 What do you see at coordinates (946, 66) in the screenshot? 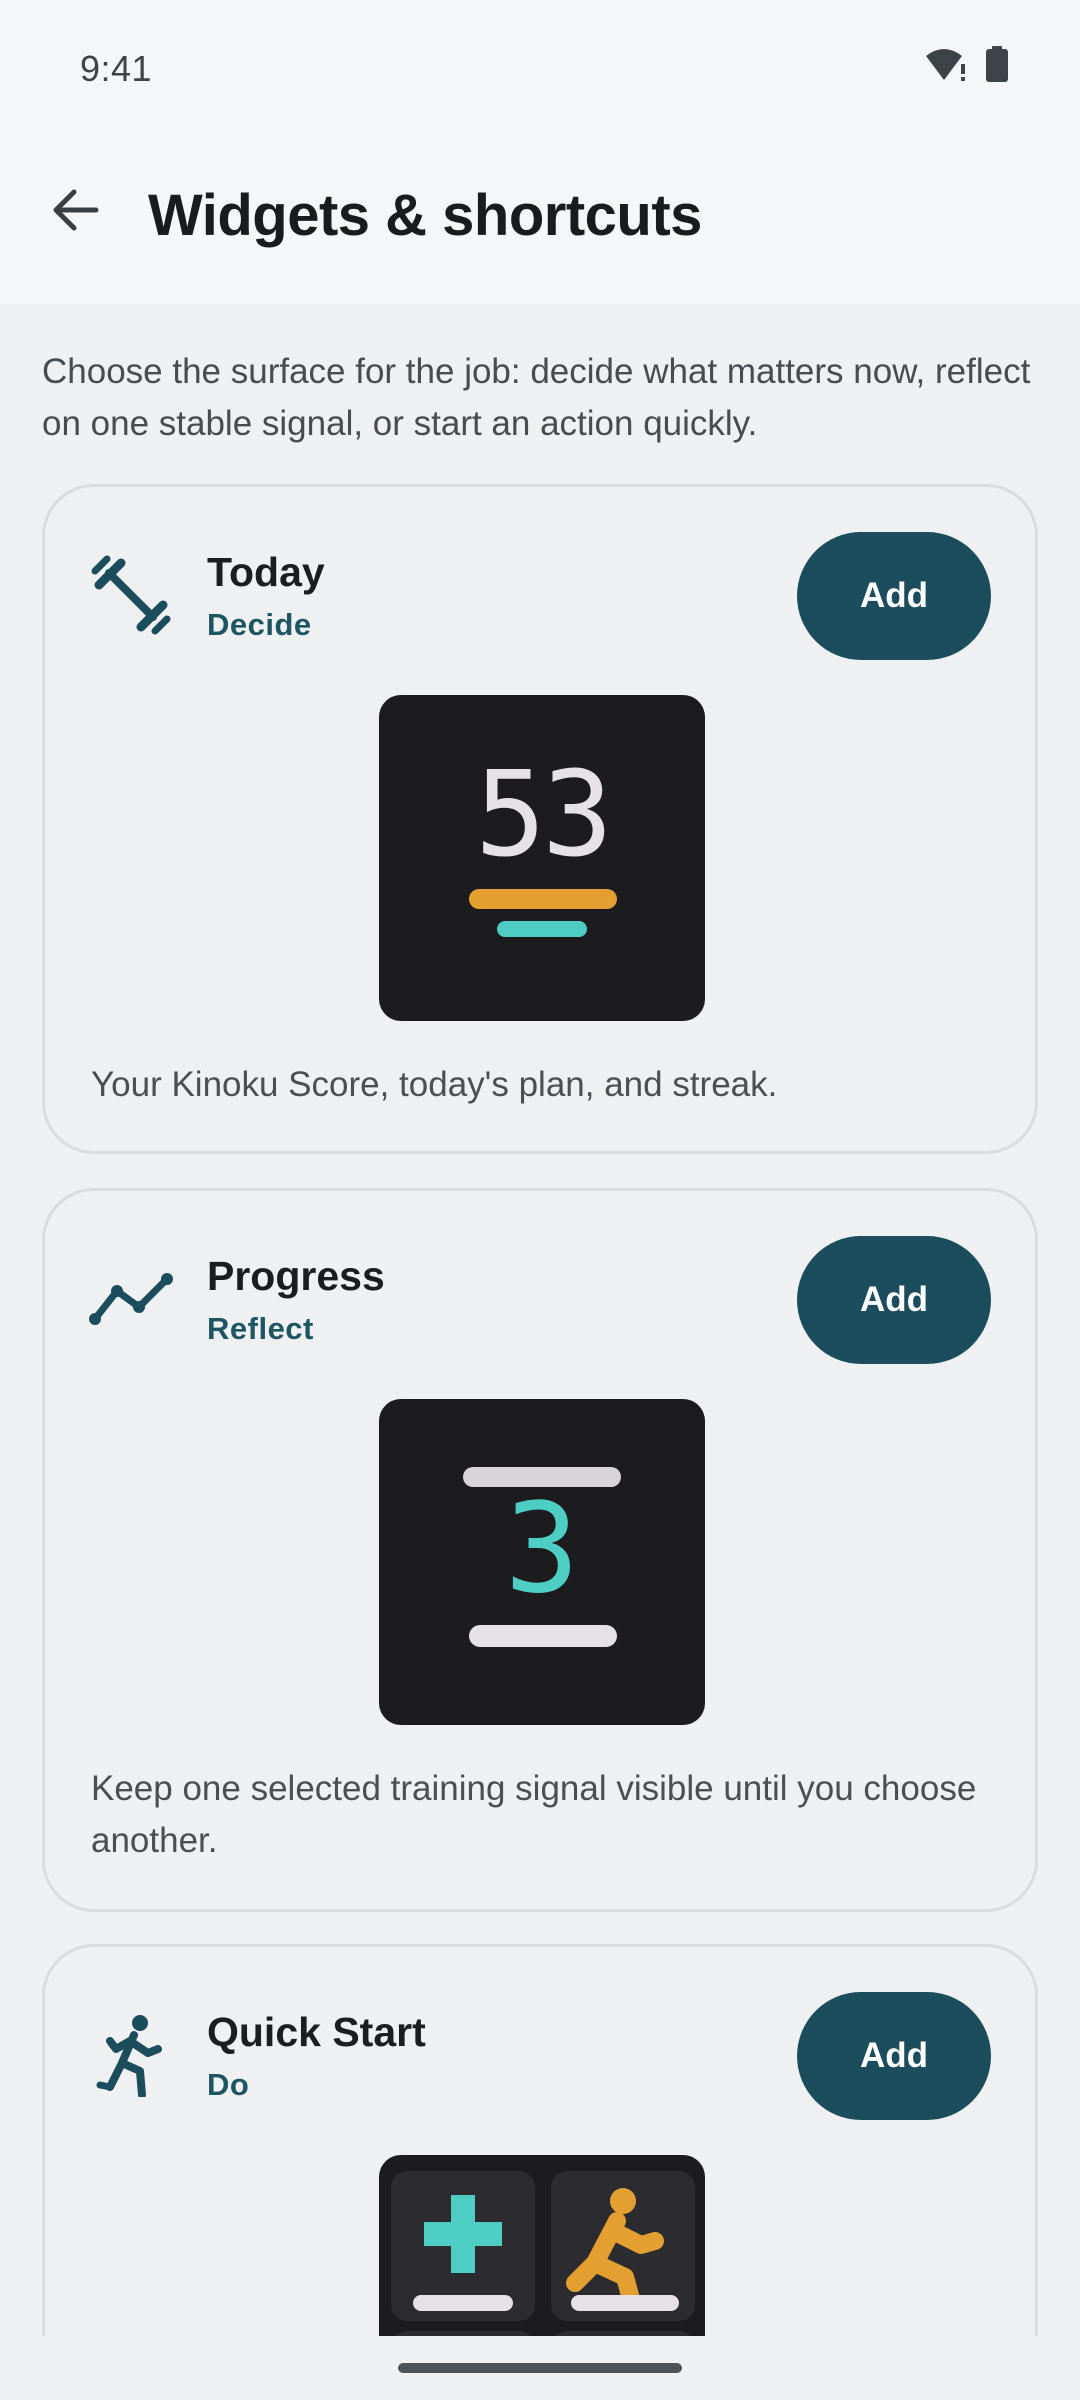
I see `wifi-alert-icon` at bounding box center [946, 66].